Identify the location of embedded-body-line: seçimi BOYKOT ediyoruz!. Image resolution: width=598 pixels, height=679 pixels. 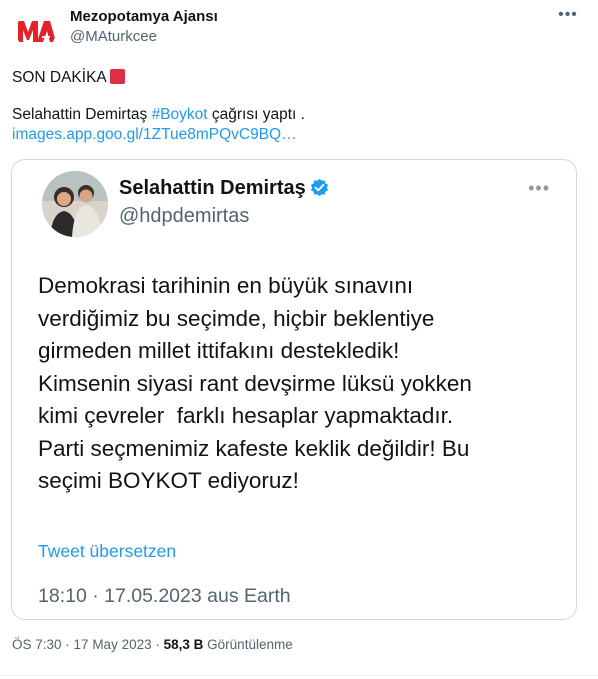
(168, 480).